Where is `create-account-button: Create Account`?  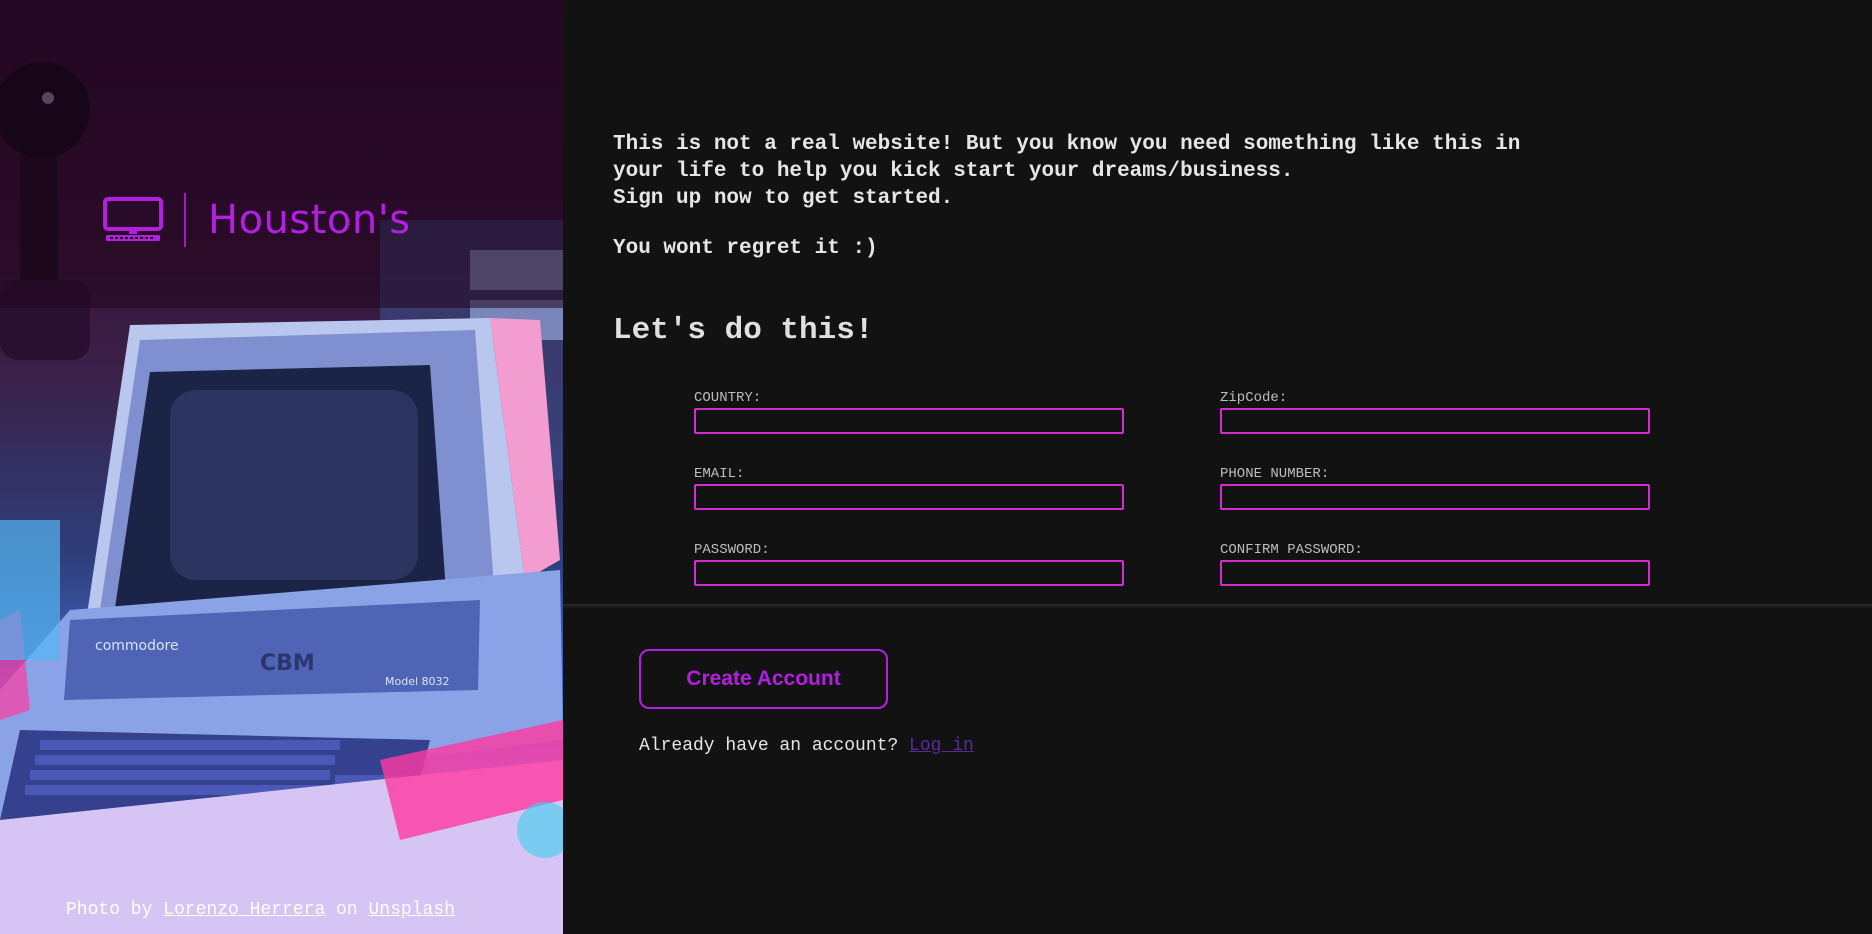 create-account-button: Create Account is located at coordinates (763, 679).